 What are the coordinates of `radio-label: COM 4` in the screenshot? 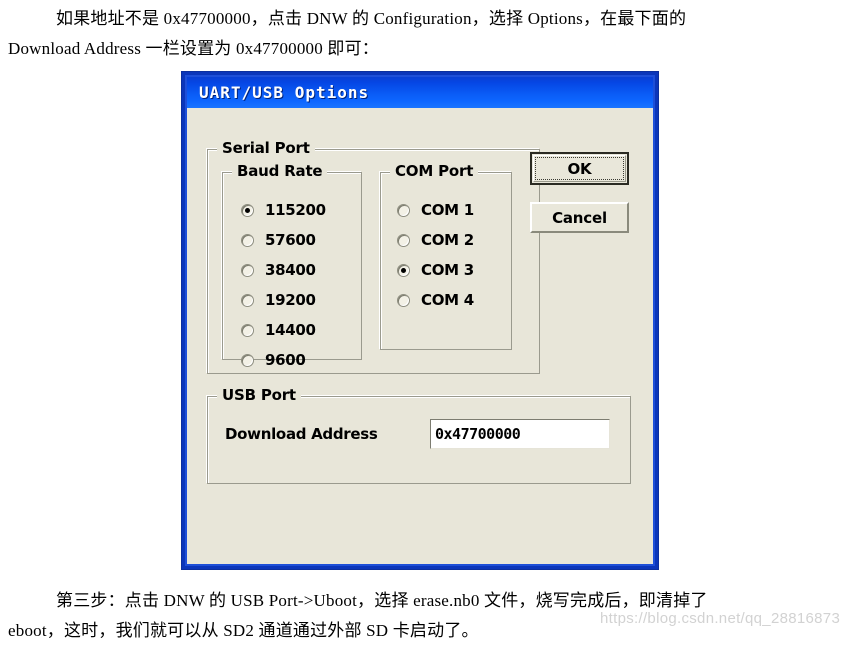 It's located at (447, 300).